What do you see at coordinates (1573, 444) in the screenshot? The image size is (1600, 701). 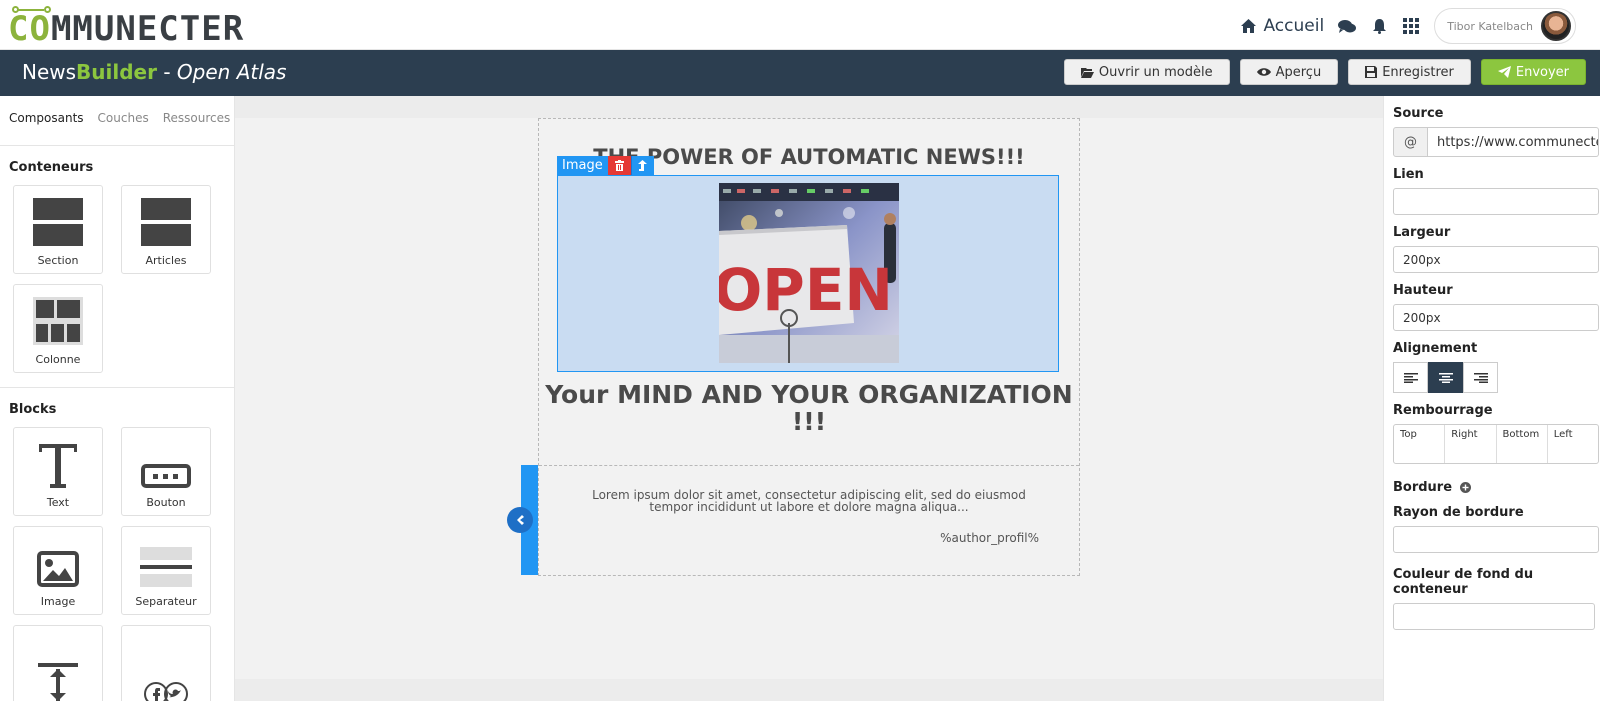 I see `padding-left-input: Left` at bounding box center [1573, 444].